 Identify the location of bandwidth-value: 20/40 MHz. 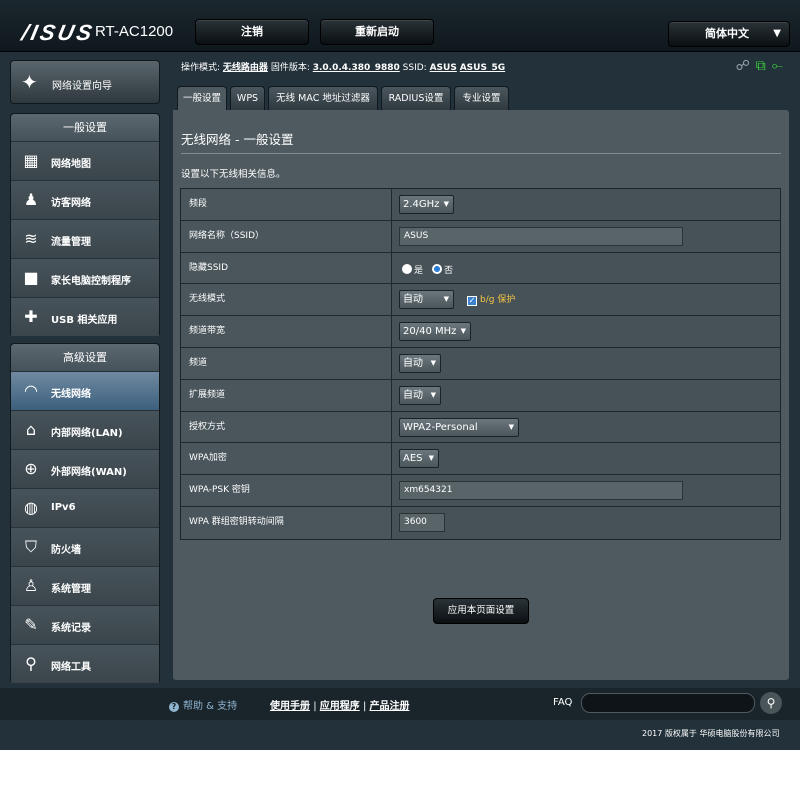
(430, 332).